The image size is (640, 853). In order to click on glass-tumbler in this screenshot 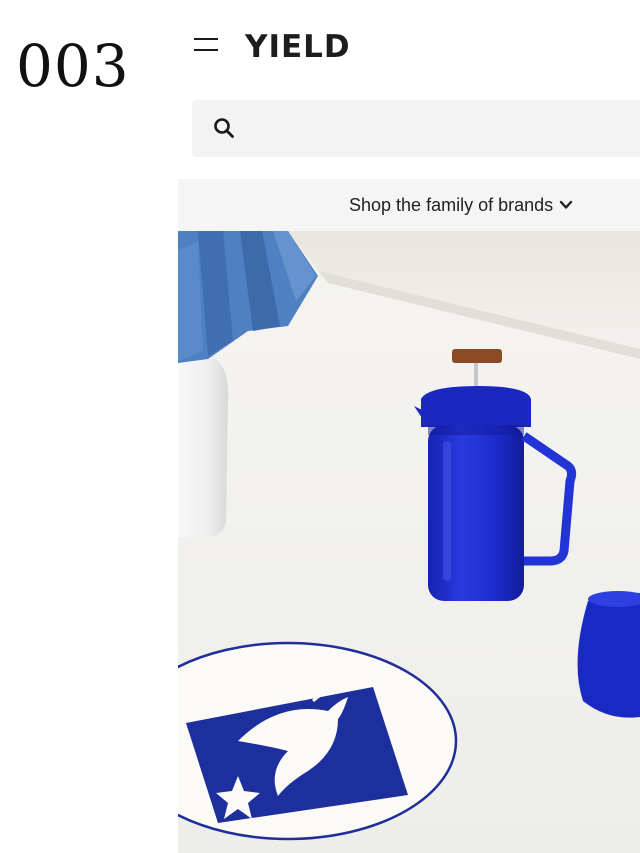, I will do `click(608, 654)`.